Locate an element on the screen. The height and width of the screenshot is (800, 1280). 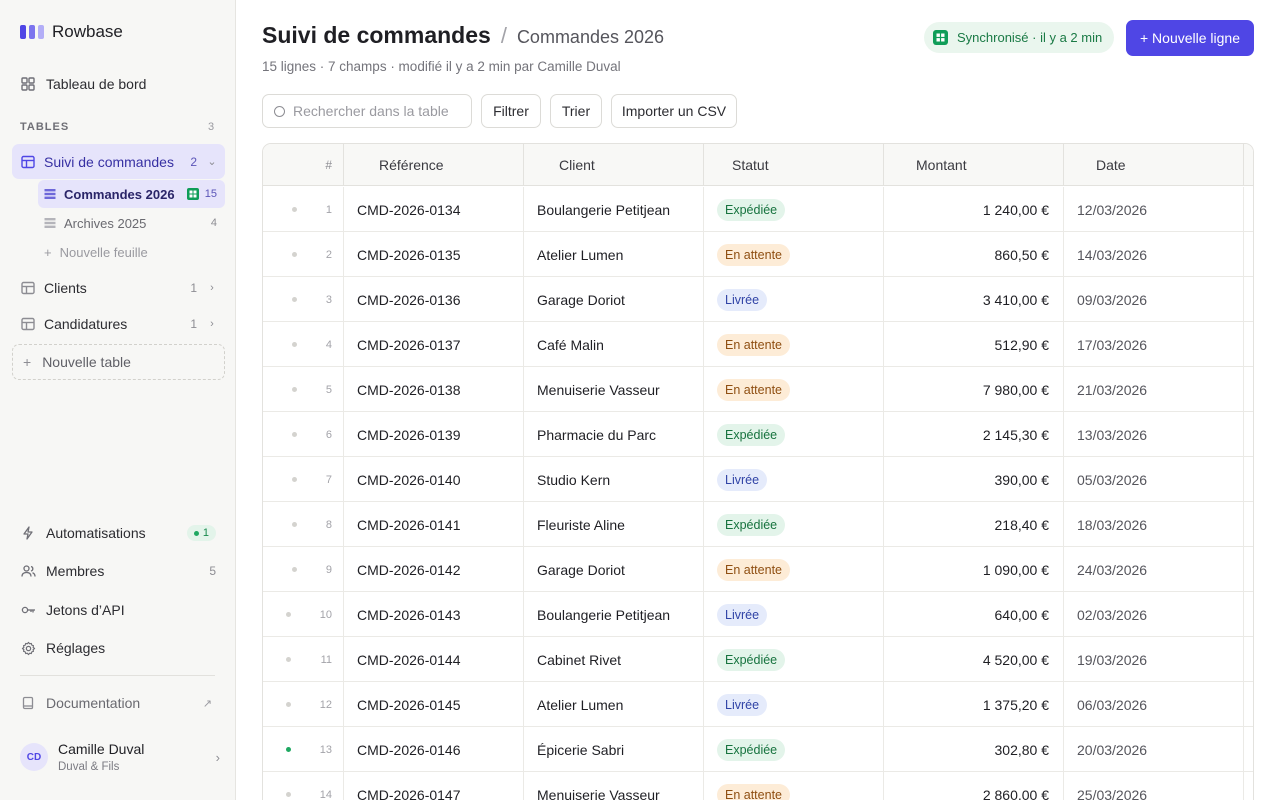
row-gutter-cell: 6 is located at coordinates (303, 434).